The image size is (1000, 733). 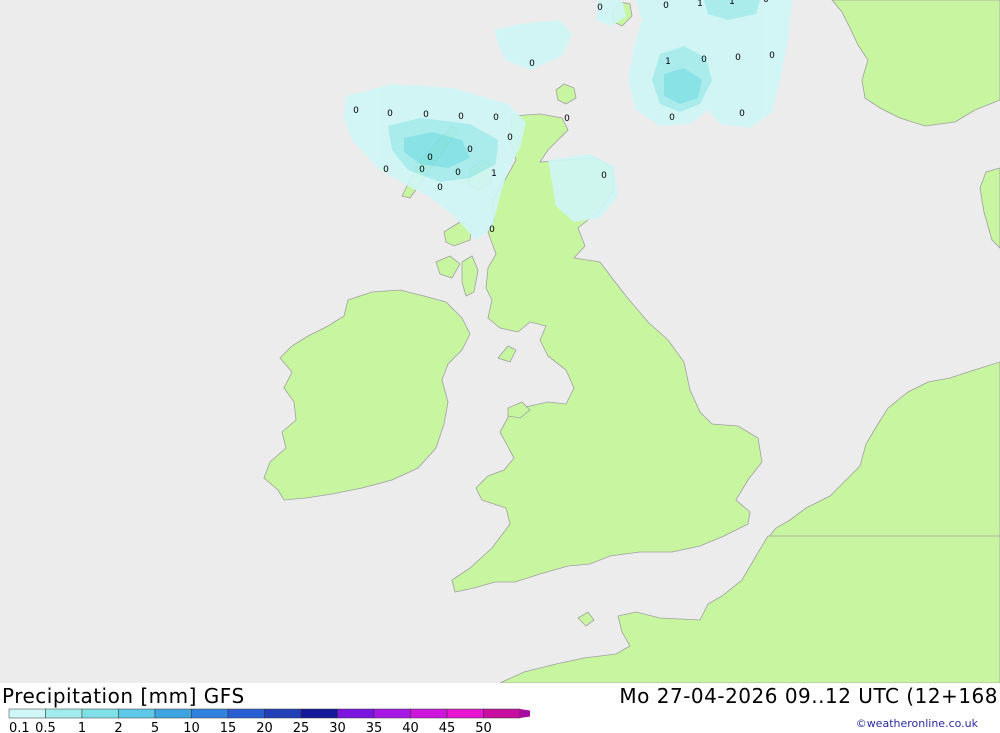 I want to click on legend-tick-label: 30, so click(x=337, y=727).